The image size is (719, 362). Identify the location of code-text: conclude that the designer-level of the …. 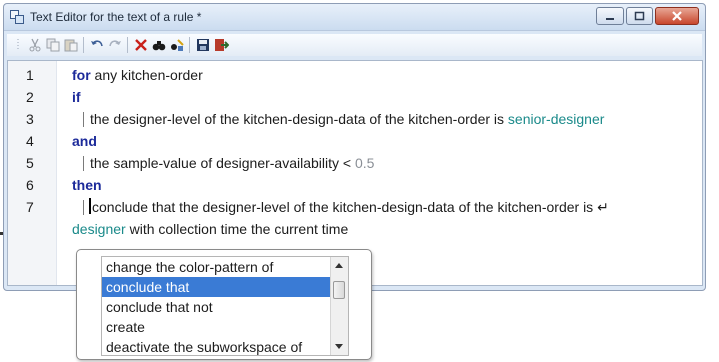
(343, 207).